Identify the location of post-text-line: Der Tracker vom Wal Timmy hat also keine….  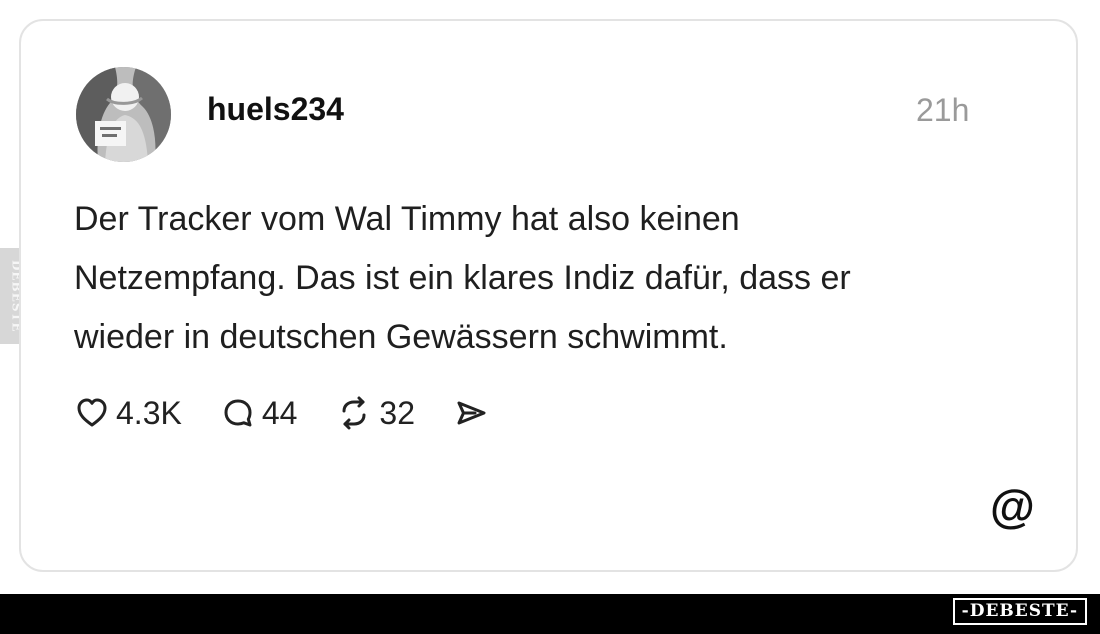
(407, 219).